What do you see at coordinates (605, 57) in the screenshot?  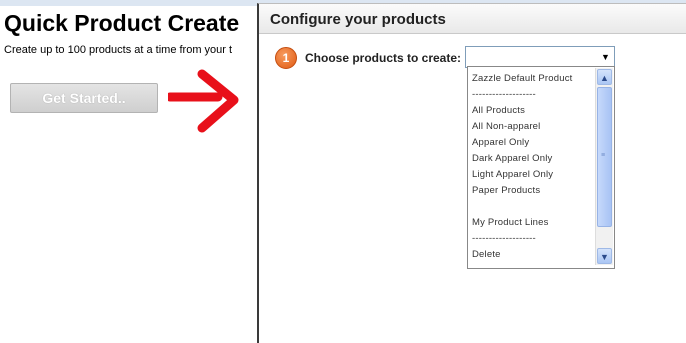 I see `chevron-down-icon: ▼` at bounding box center [605, 57].